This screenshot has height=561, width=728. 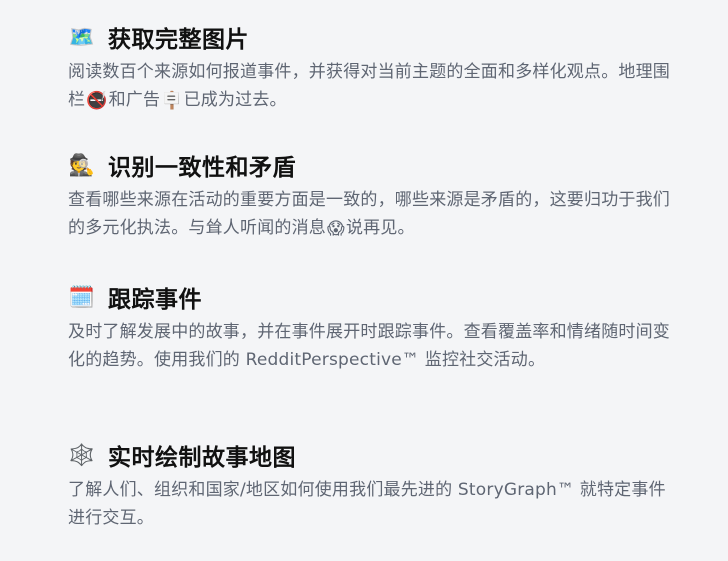 I want to click on calendar-icon: 🗓️, so click(x=82, y=296).